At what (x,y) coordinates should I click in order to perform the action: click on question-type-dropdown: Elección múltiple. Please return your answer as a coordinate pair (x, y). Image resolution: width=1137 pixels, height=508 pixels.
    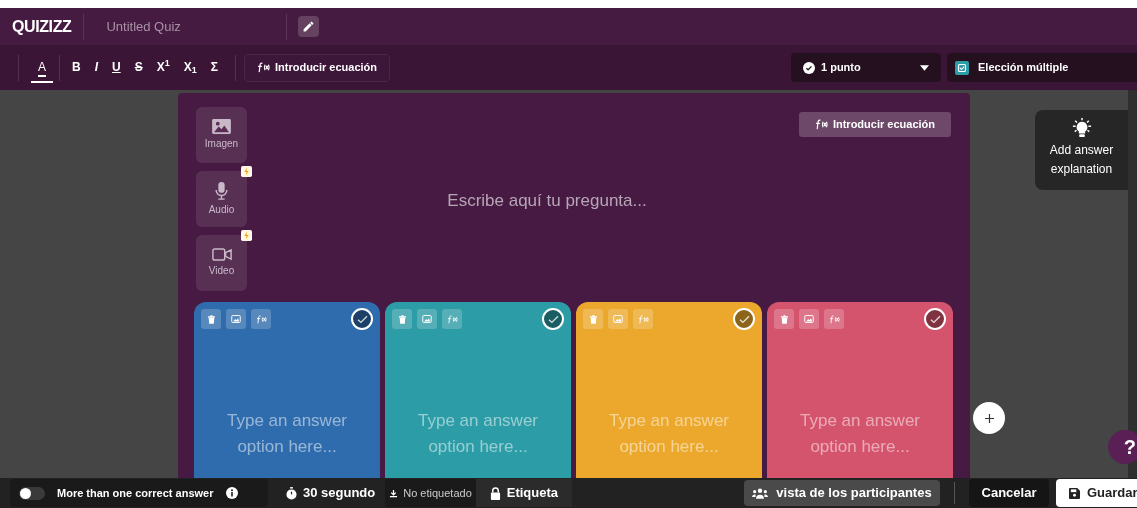
    Looking at the image, I should click on (1042, 67).